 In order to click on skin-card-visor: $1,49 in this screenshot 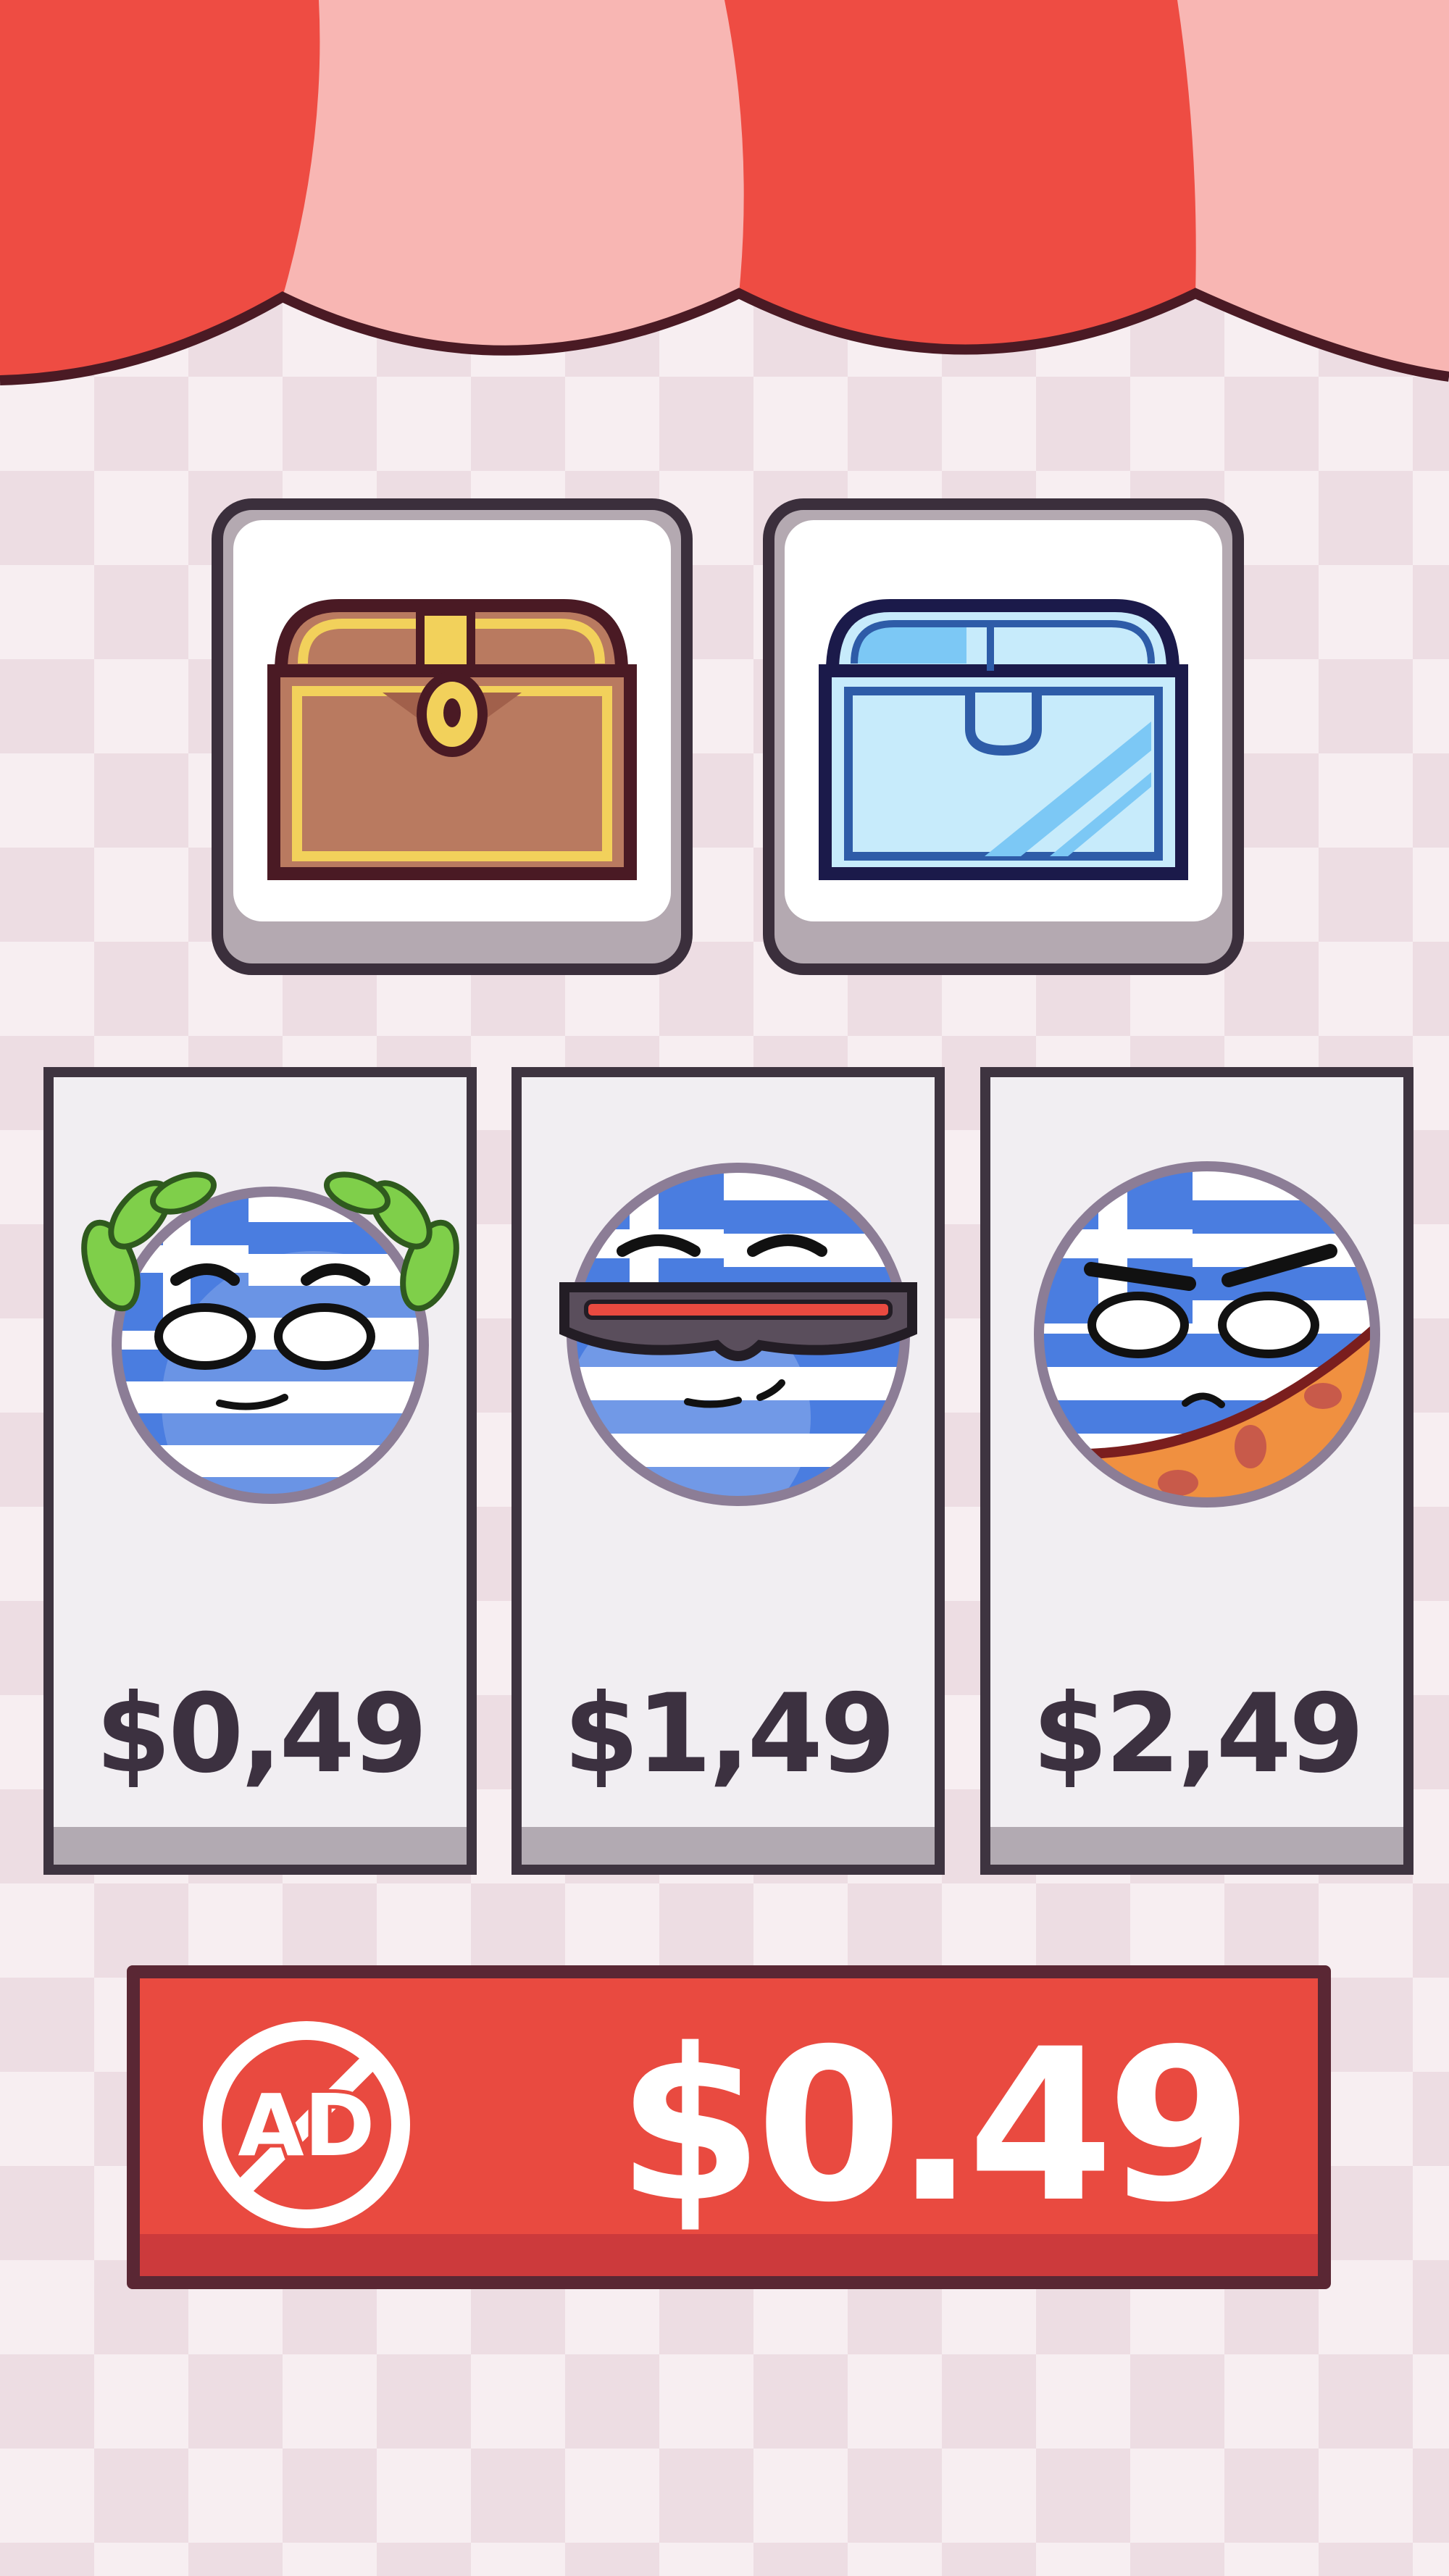, I will do `click(728, 1471)`.